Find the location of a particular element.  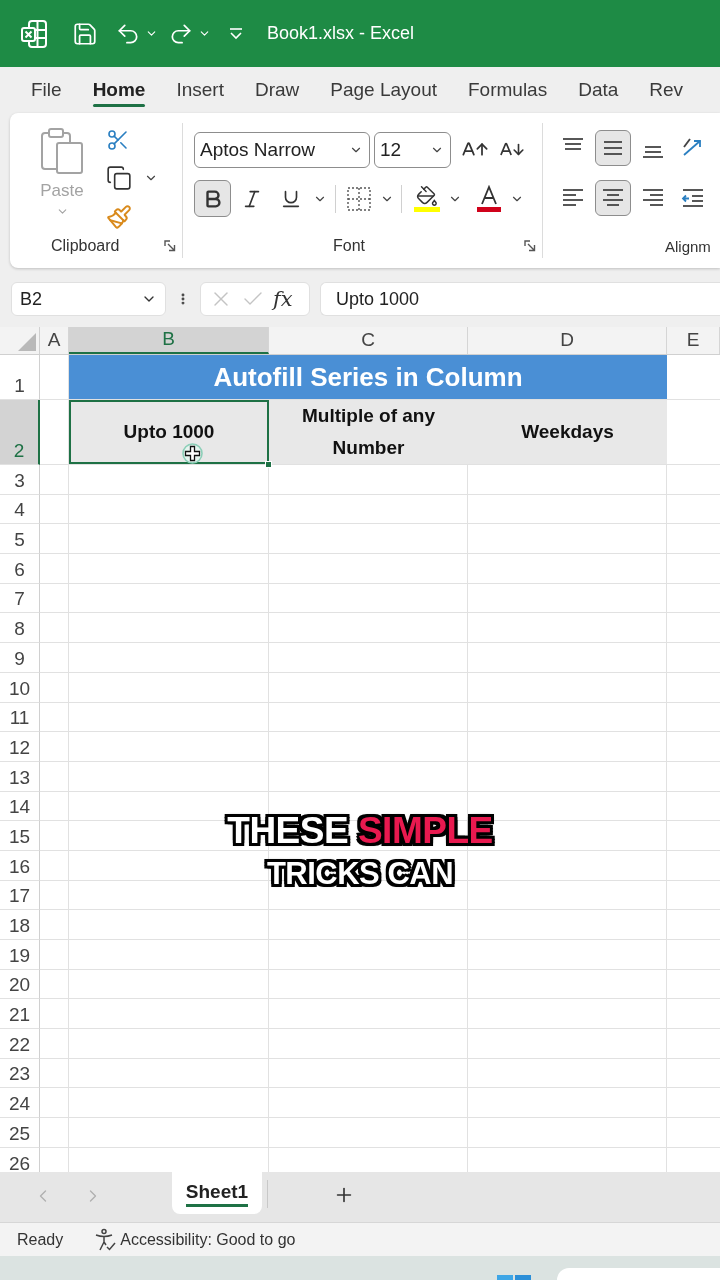

row-header: 17 is located at coordinates (20, 895).